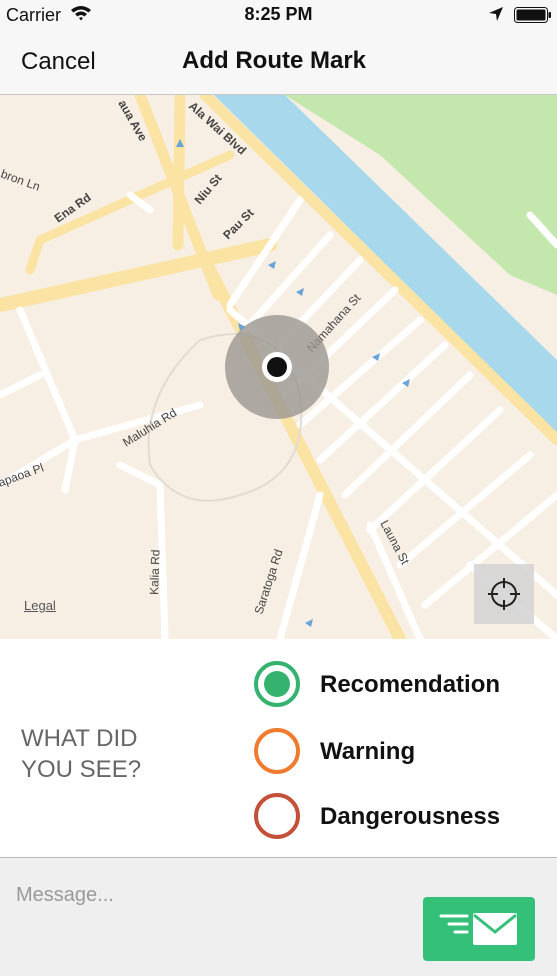 Image resolution: width=557 pixels, height=976 pixels. I want to click on crosshair-icon, so click(504, 594).